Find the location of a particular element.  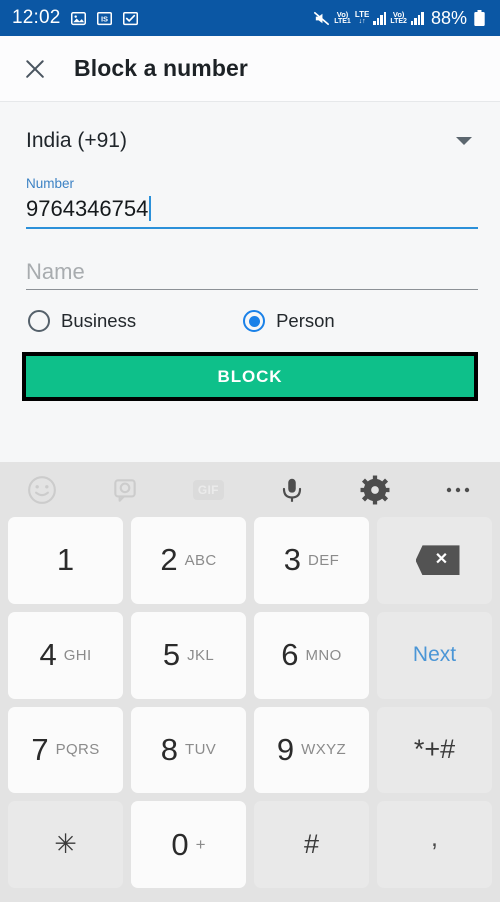

type-radio-group: Business Person is located at coordinates (250, 321).